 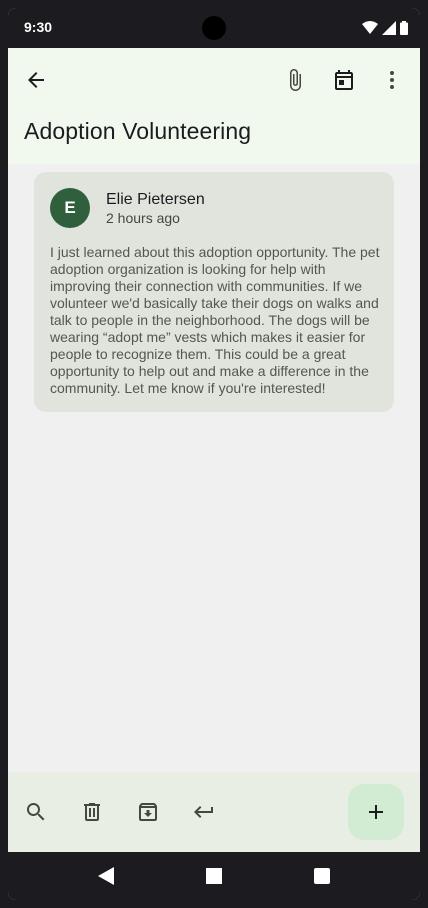 I want to click on archive-button, so click(x=148, y=812).